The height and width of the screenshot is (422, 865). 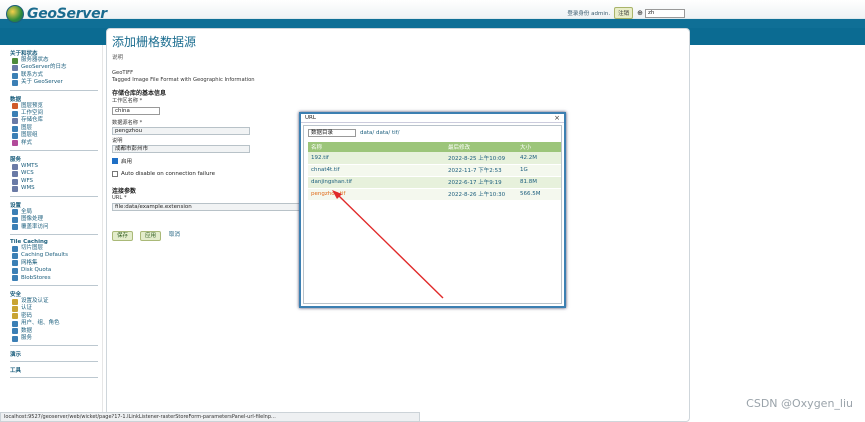 I want to click on sidebar-item: 认证, so click(x=56, y=309).